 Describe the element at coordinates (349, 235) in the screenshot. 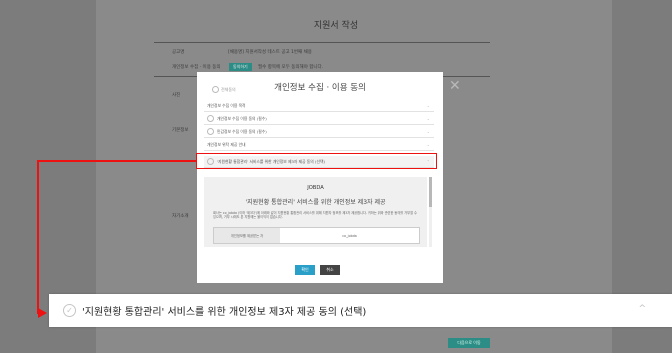

I see `table-value-cell: co_jobda` at that location.